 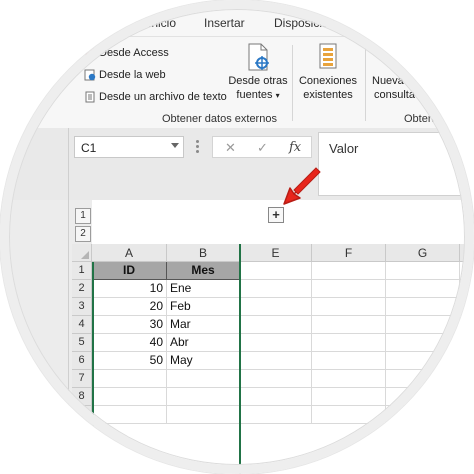 I want to click on cell-e9, so click(x=276, y=415).